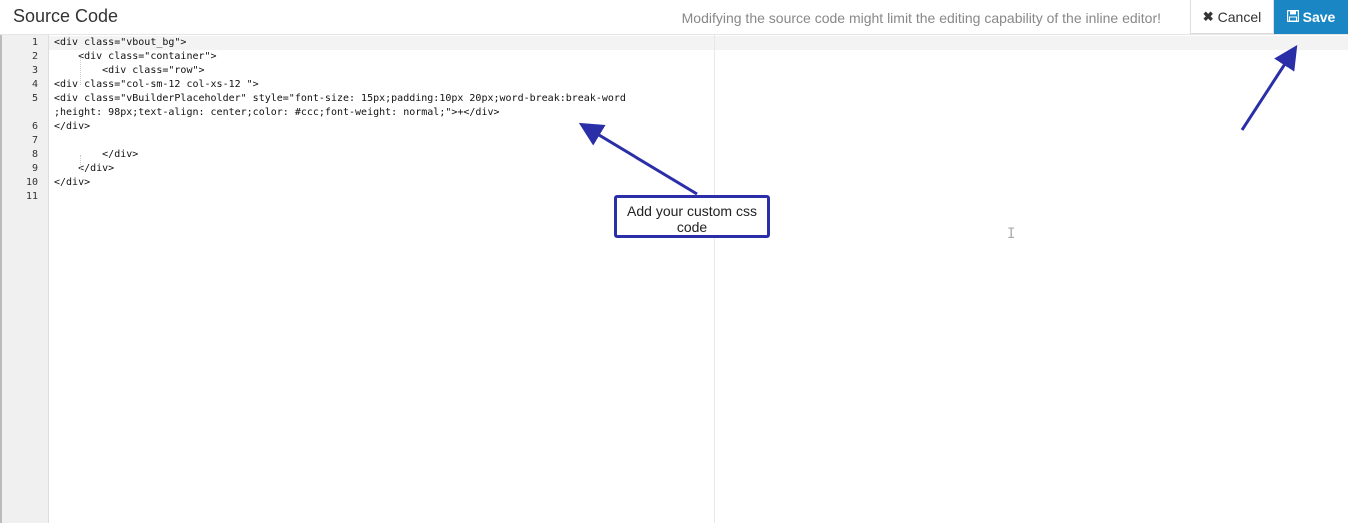 This screenshot has width=1348, height=523. What do you see at coordinates (1208, 16) in the screenshot?
I see `close-icon: ✖` at bounding box center [1208, 16].